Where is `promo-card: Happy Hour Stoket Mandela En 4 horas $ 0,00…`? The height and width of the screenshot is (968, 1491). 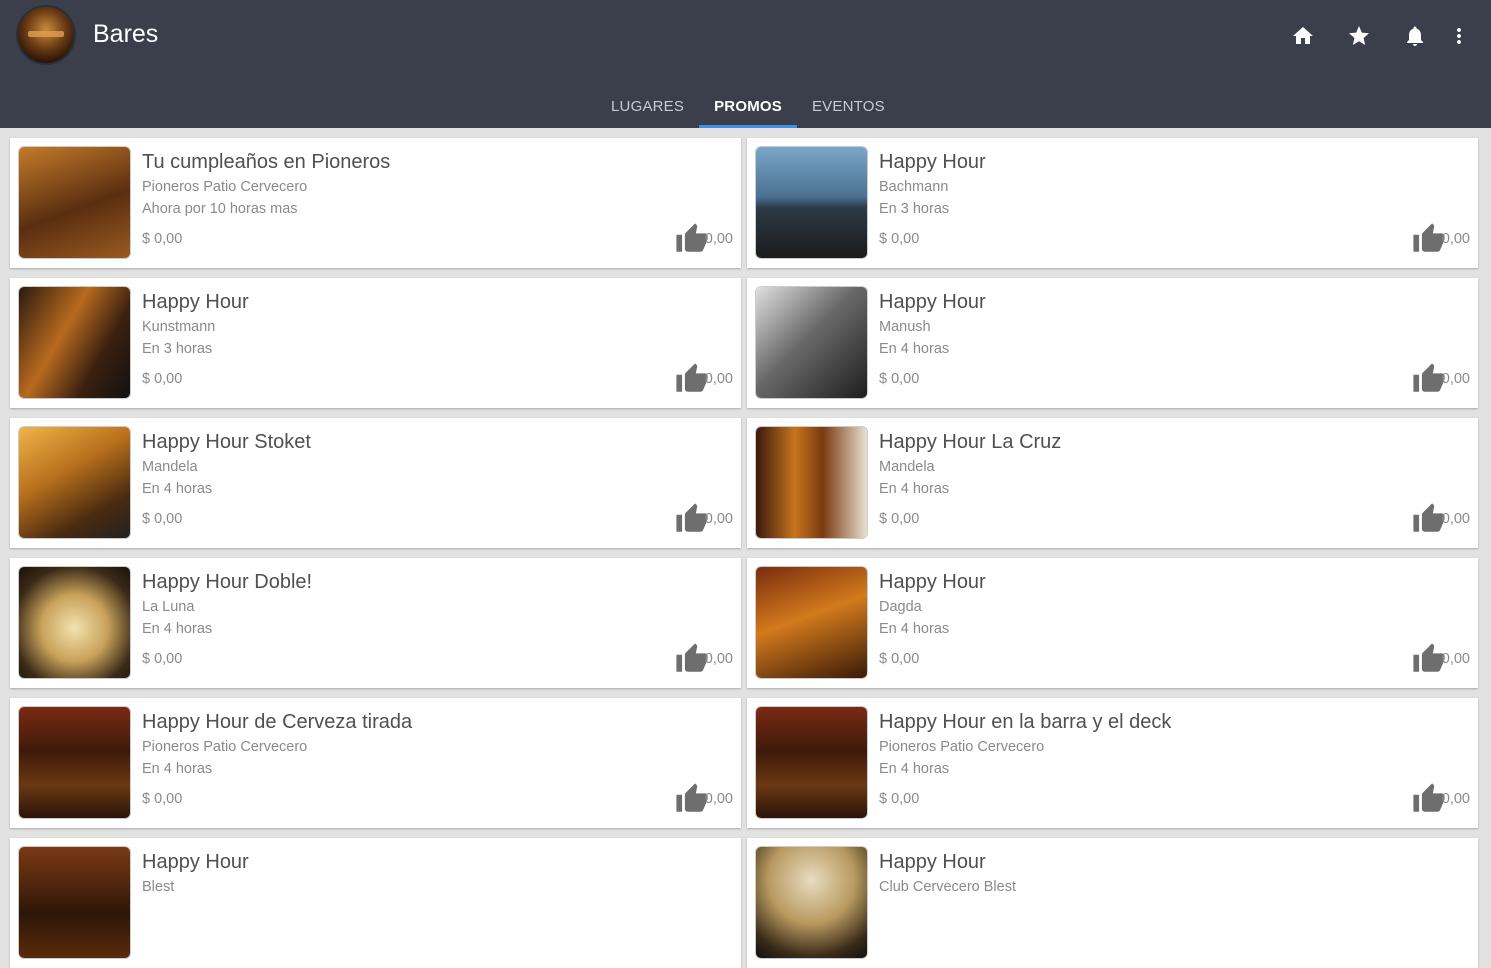 promo-card: Happy Hour Stoket Mandela En 4 horas $ 0,00… is located at coordinates (375, 483).